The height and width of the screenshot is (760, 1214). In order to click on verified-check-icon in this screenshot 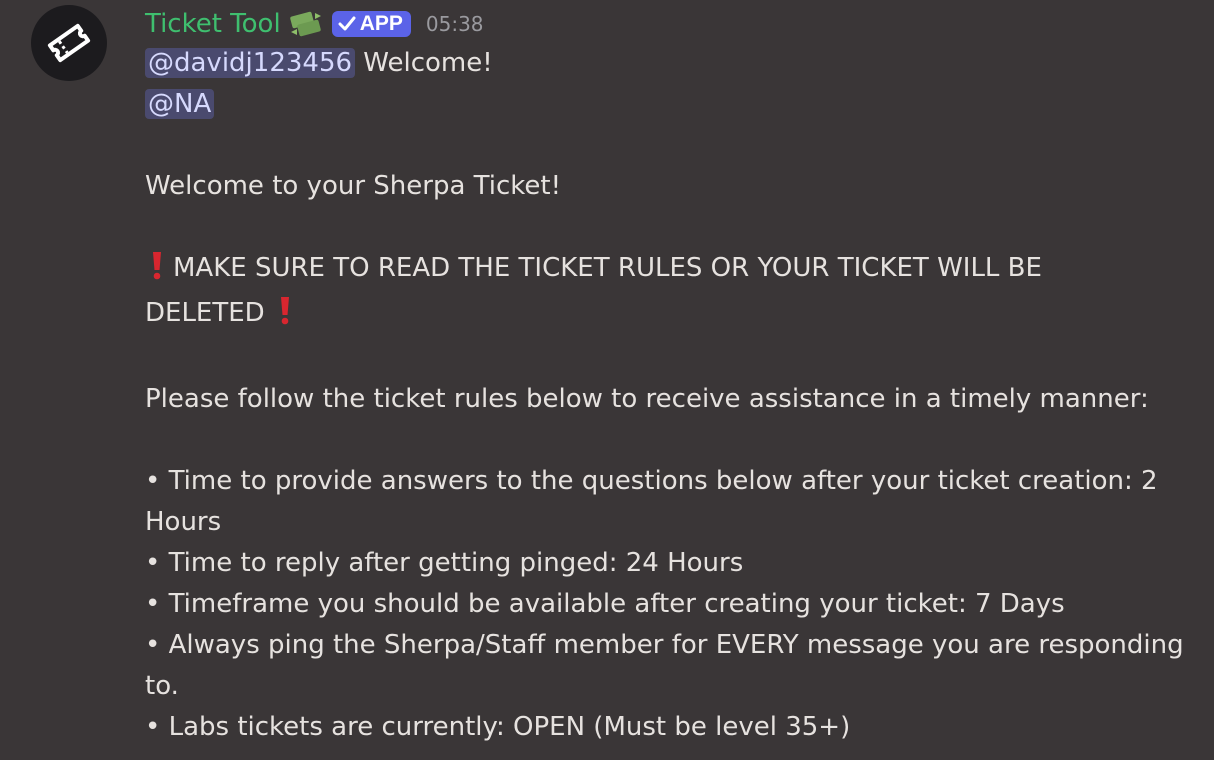, I will do `click(347, 23)`.